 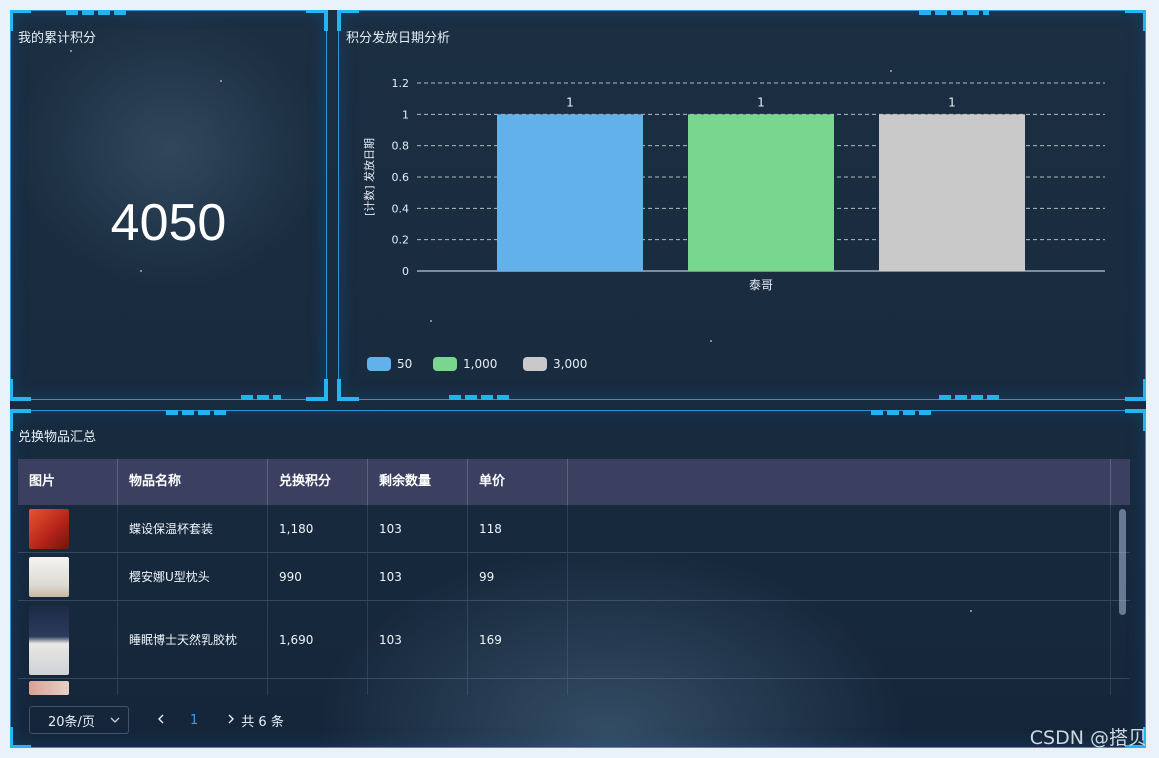 I want to click on prev-page-button, so click(x=160, y=720).